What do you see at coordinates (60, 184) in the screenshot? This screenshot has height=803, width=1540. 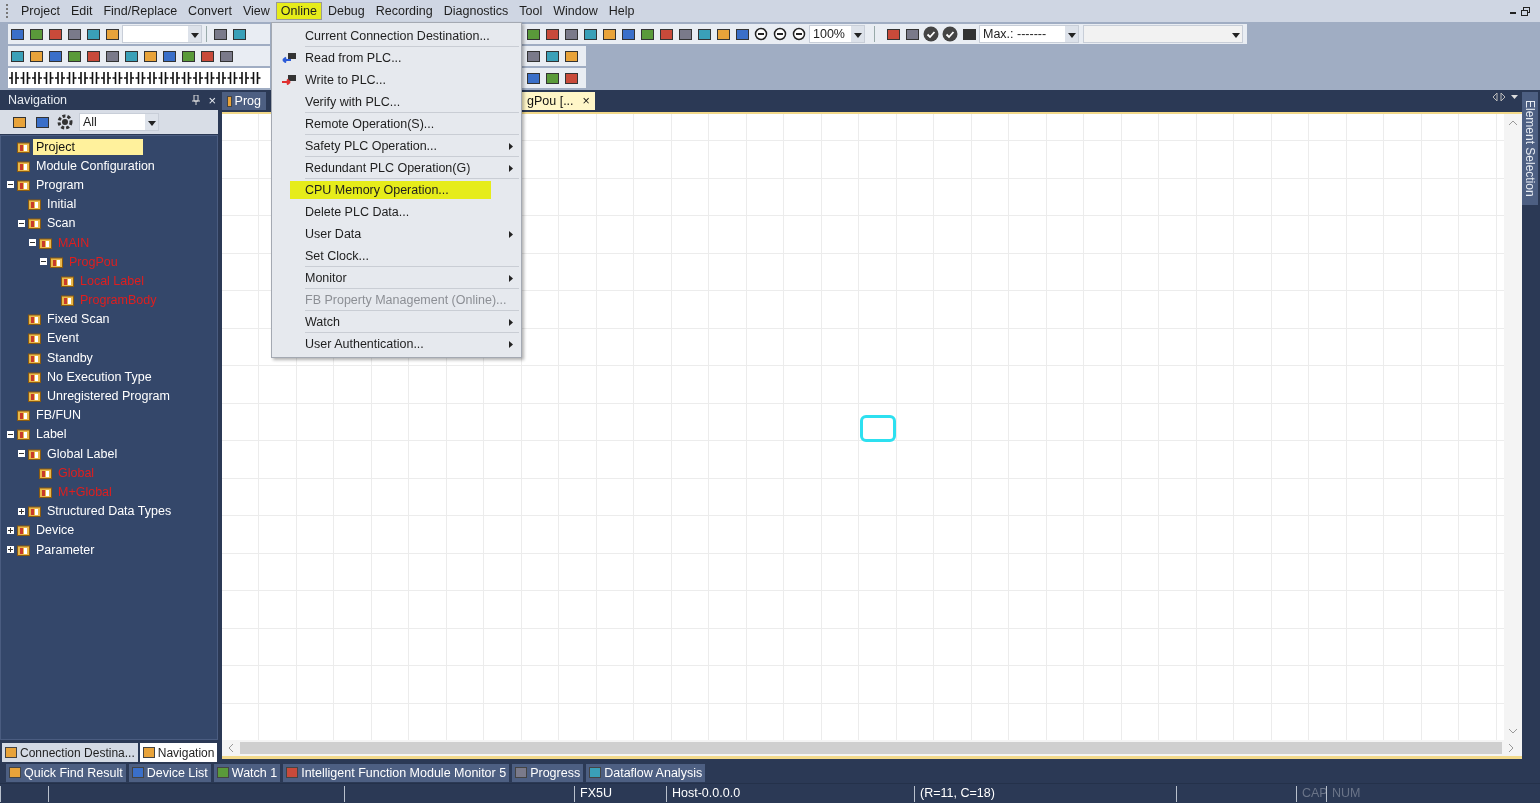 I see `tree-item: Program` at bounding box center [60, 184].